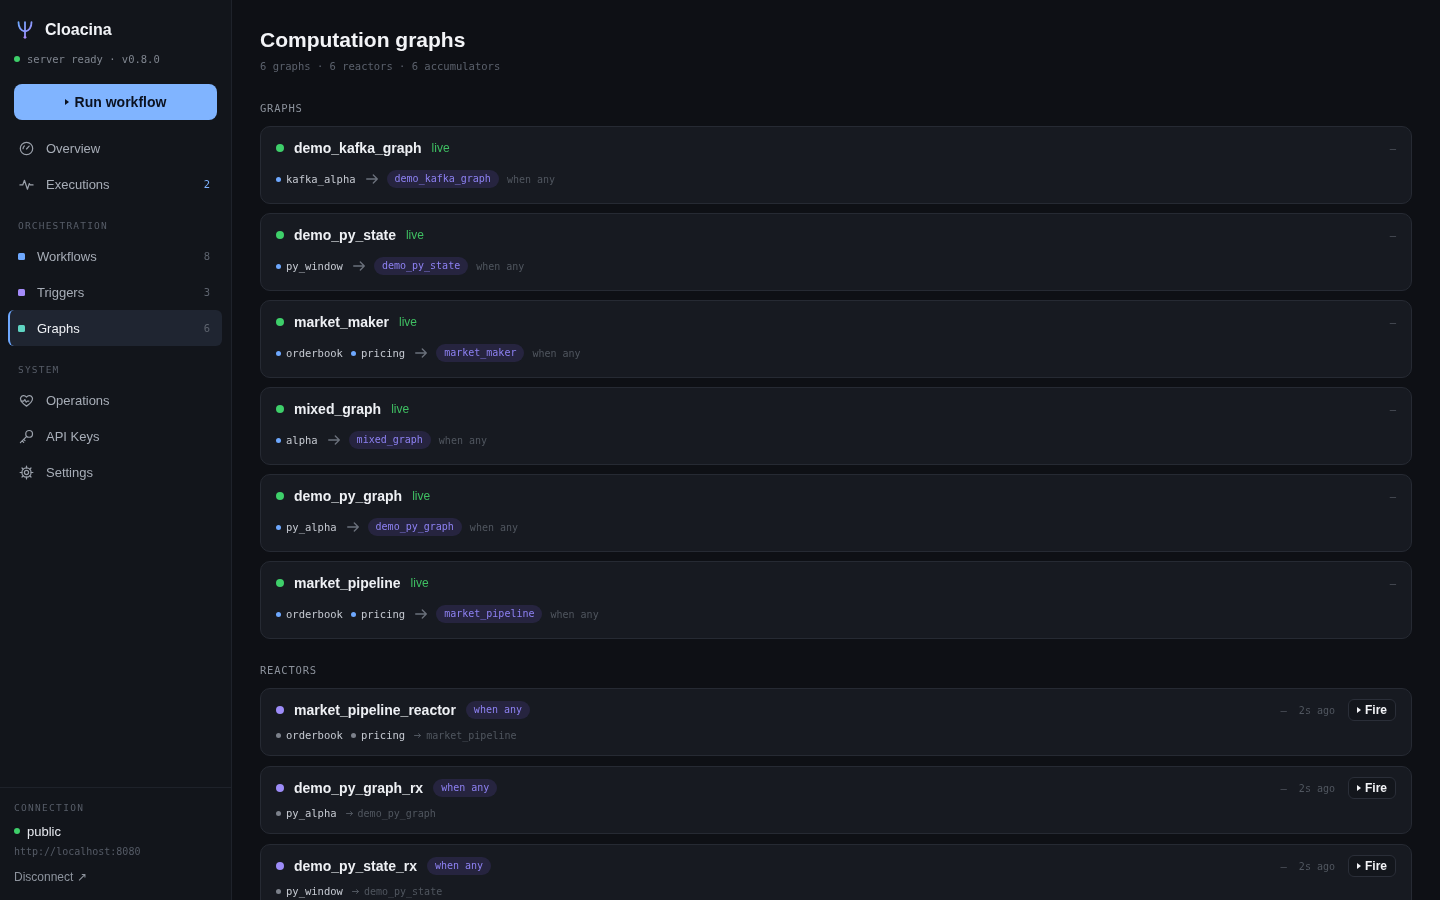  What do you see at coordinates (345, 235) in the screenshot?
I see `graph-name: demo_py_state` at bounding box center [345, 235].